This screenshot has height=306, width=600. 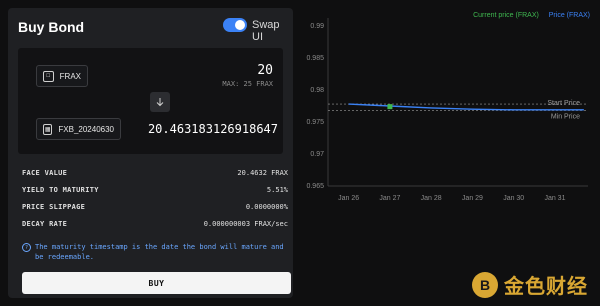 What do you see at coordinates (26, 247) in the screenshot?
I see `info-icon: ?` at bounding box center [26, 247].